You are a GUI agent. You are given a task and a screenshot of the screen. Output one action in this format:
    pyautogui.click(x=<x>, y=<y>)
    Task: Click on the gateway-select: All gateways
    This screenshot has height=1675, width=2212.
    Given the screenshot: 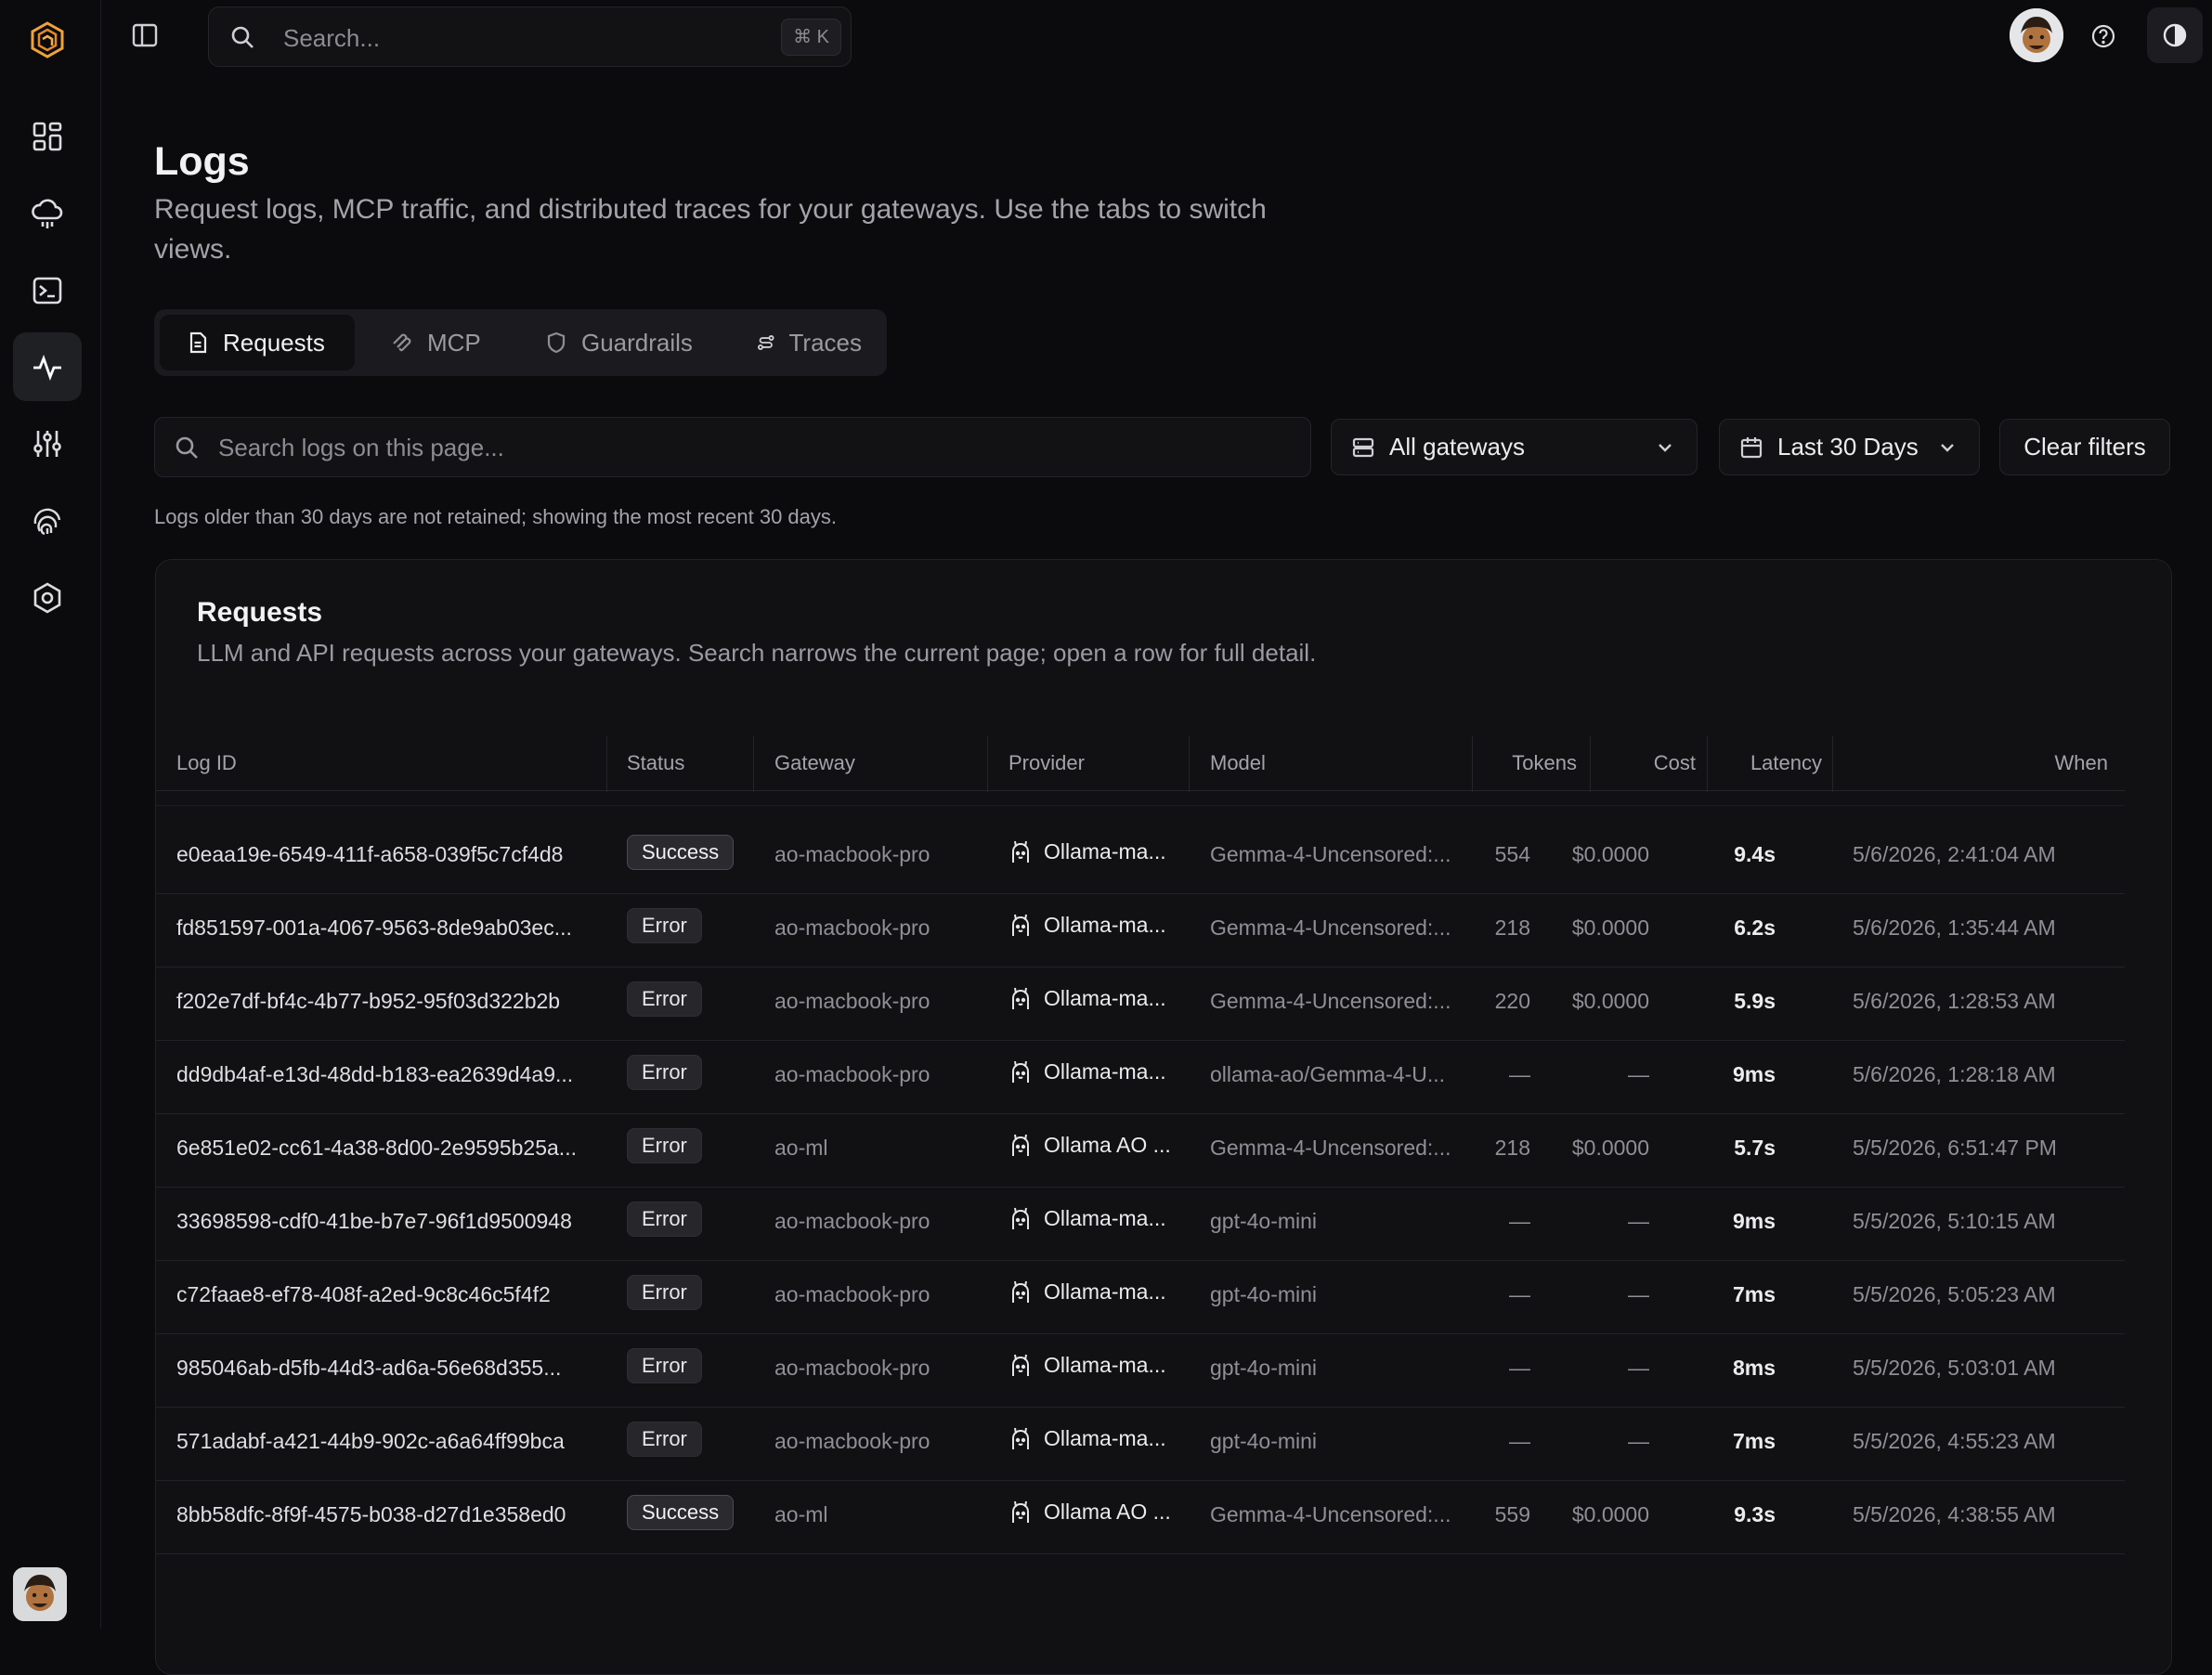 What is the action you would take?
    pyautogui.click(x=1514, y=447)
    